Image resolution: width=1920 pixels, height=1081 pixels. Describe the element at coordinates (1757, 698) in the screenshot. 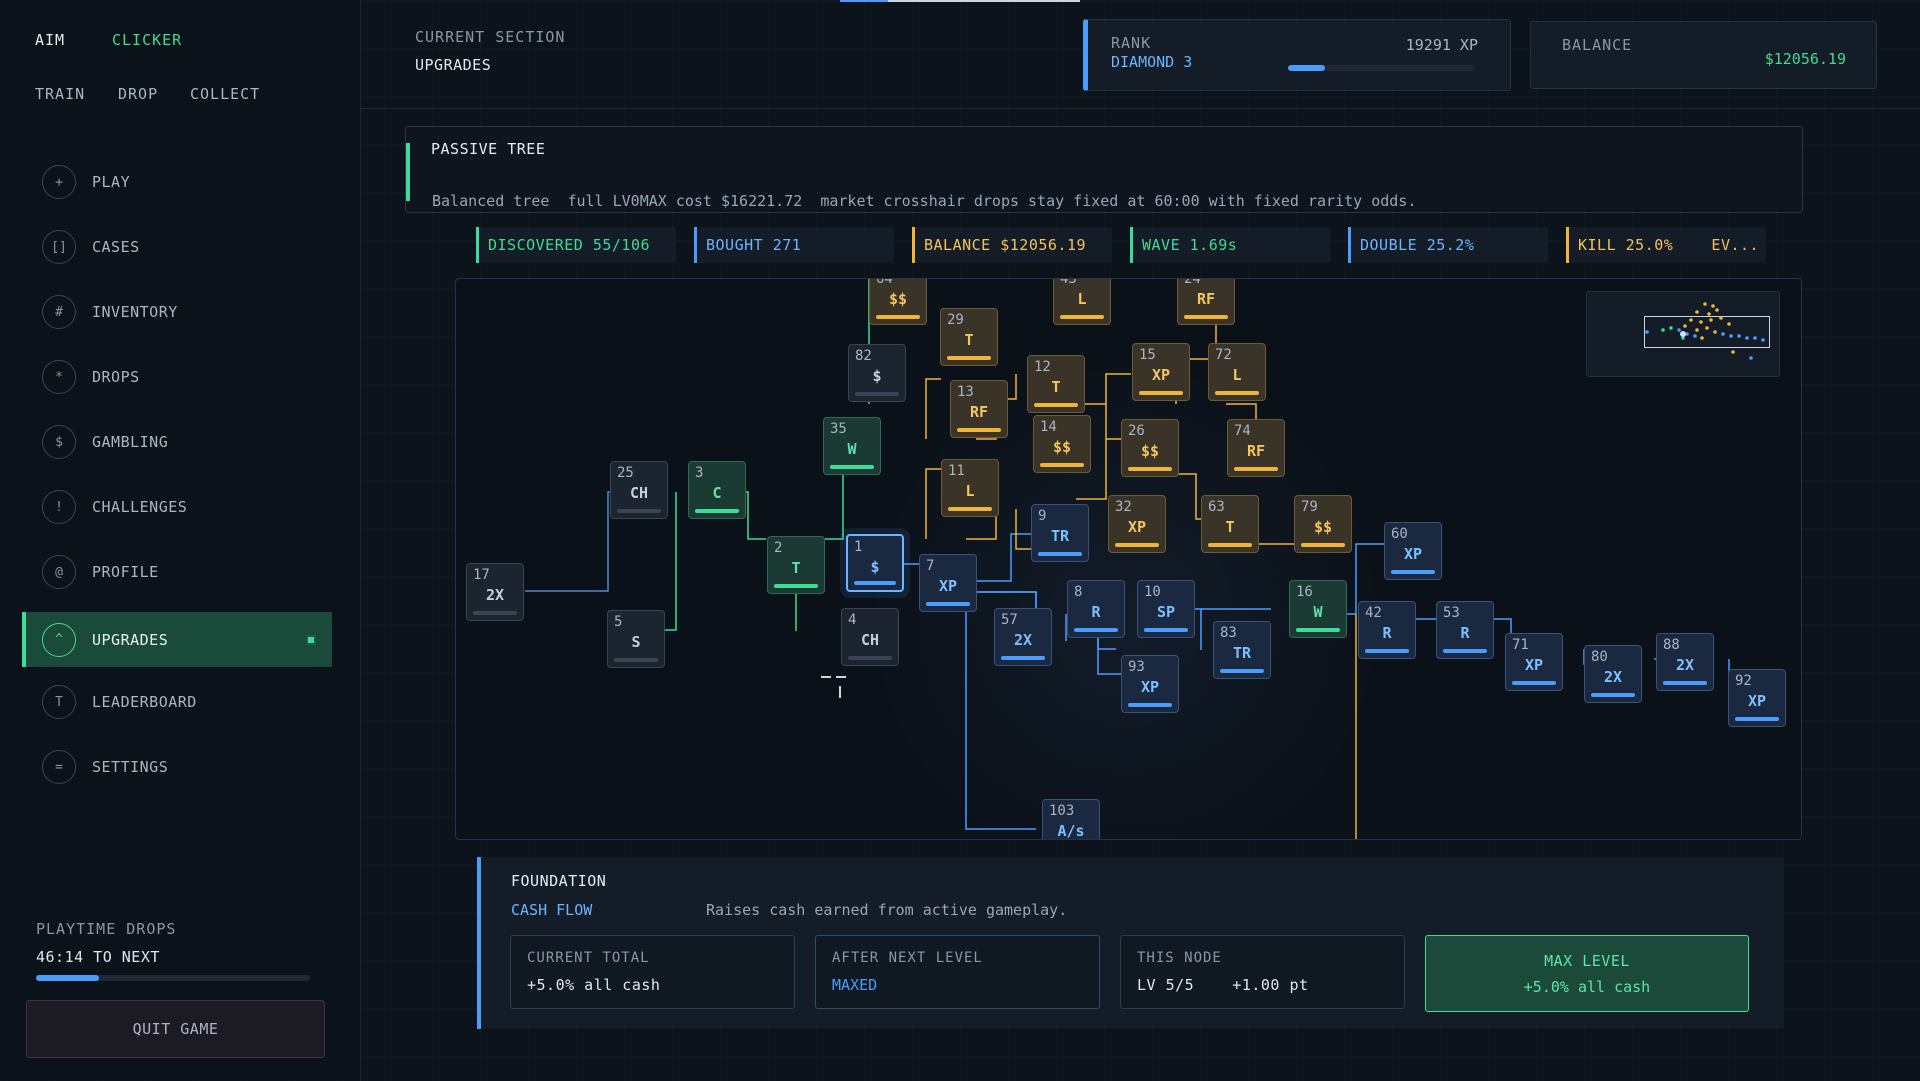

I see `tree-node-92: 92 XP` at that location.